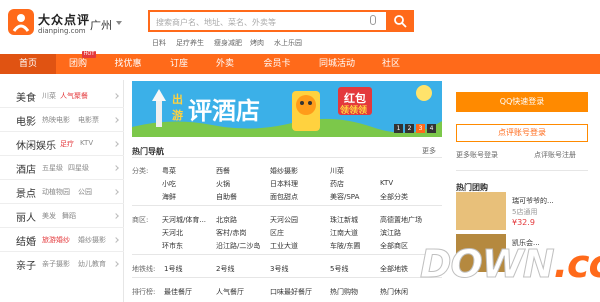 This screenshot has width=600, height=302. What do you see at coordinates (226, 220) in the screenshot?
I see `nav-link: 北京路` at bounding box center [226, 220].